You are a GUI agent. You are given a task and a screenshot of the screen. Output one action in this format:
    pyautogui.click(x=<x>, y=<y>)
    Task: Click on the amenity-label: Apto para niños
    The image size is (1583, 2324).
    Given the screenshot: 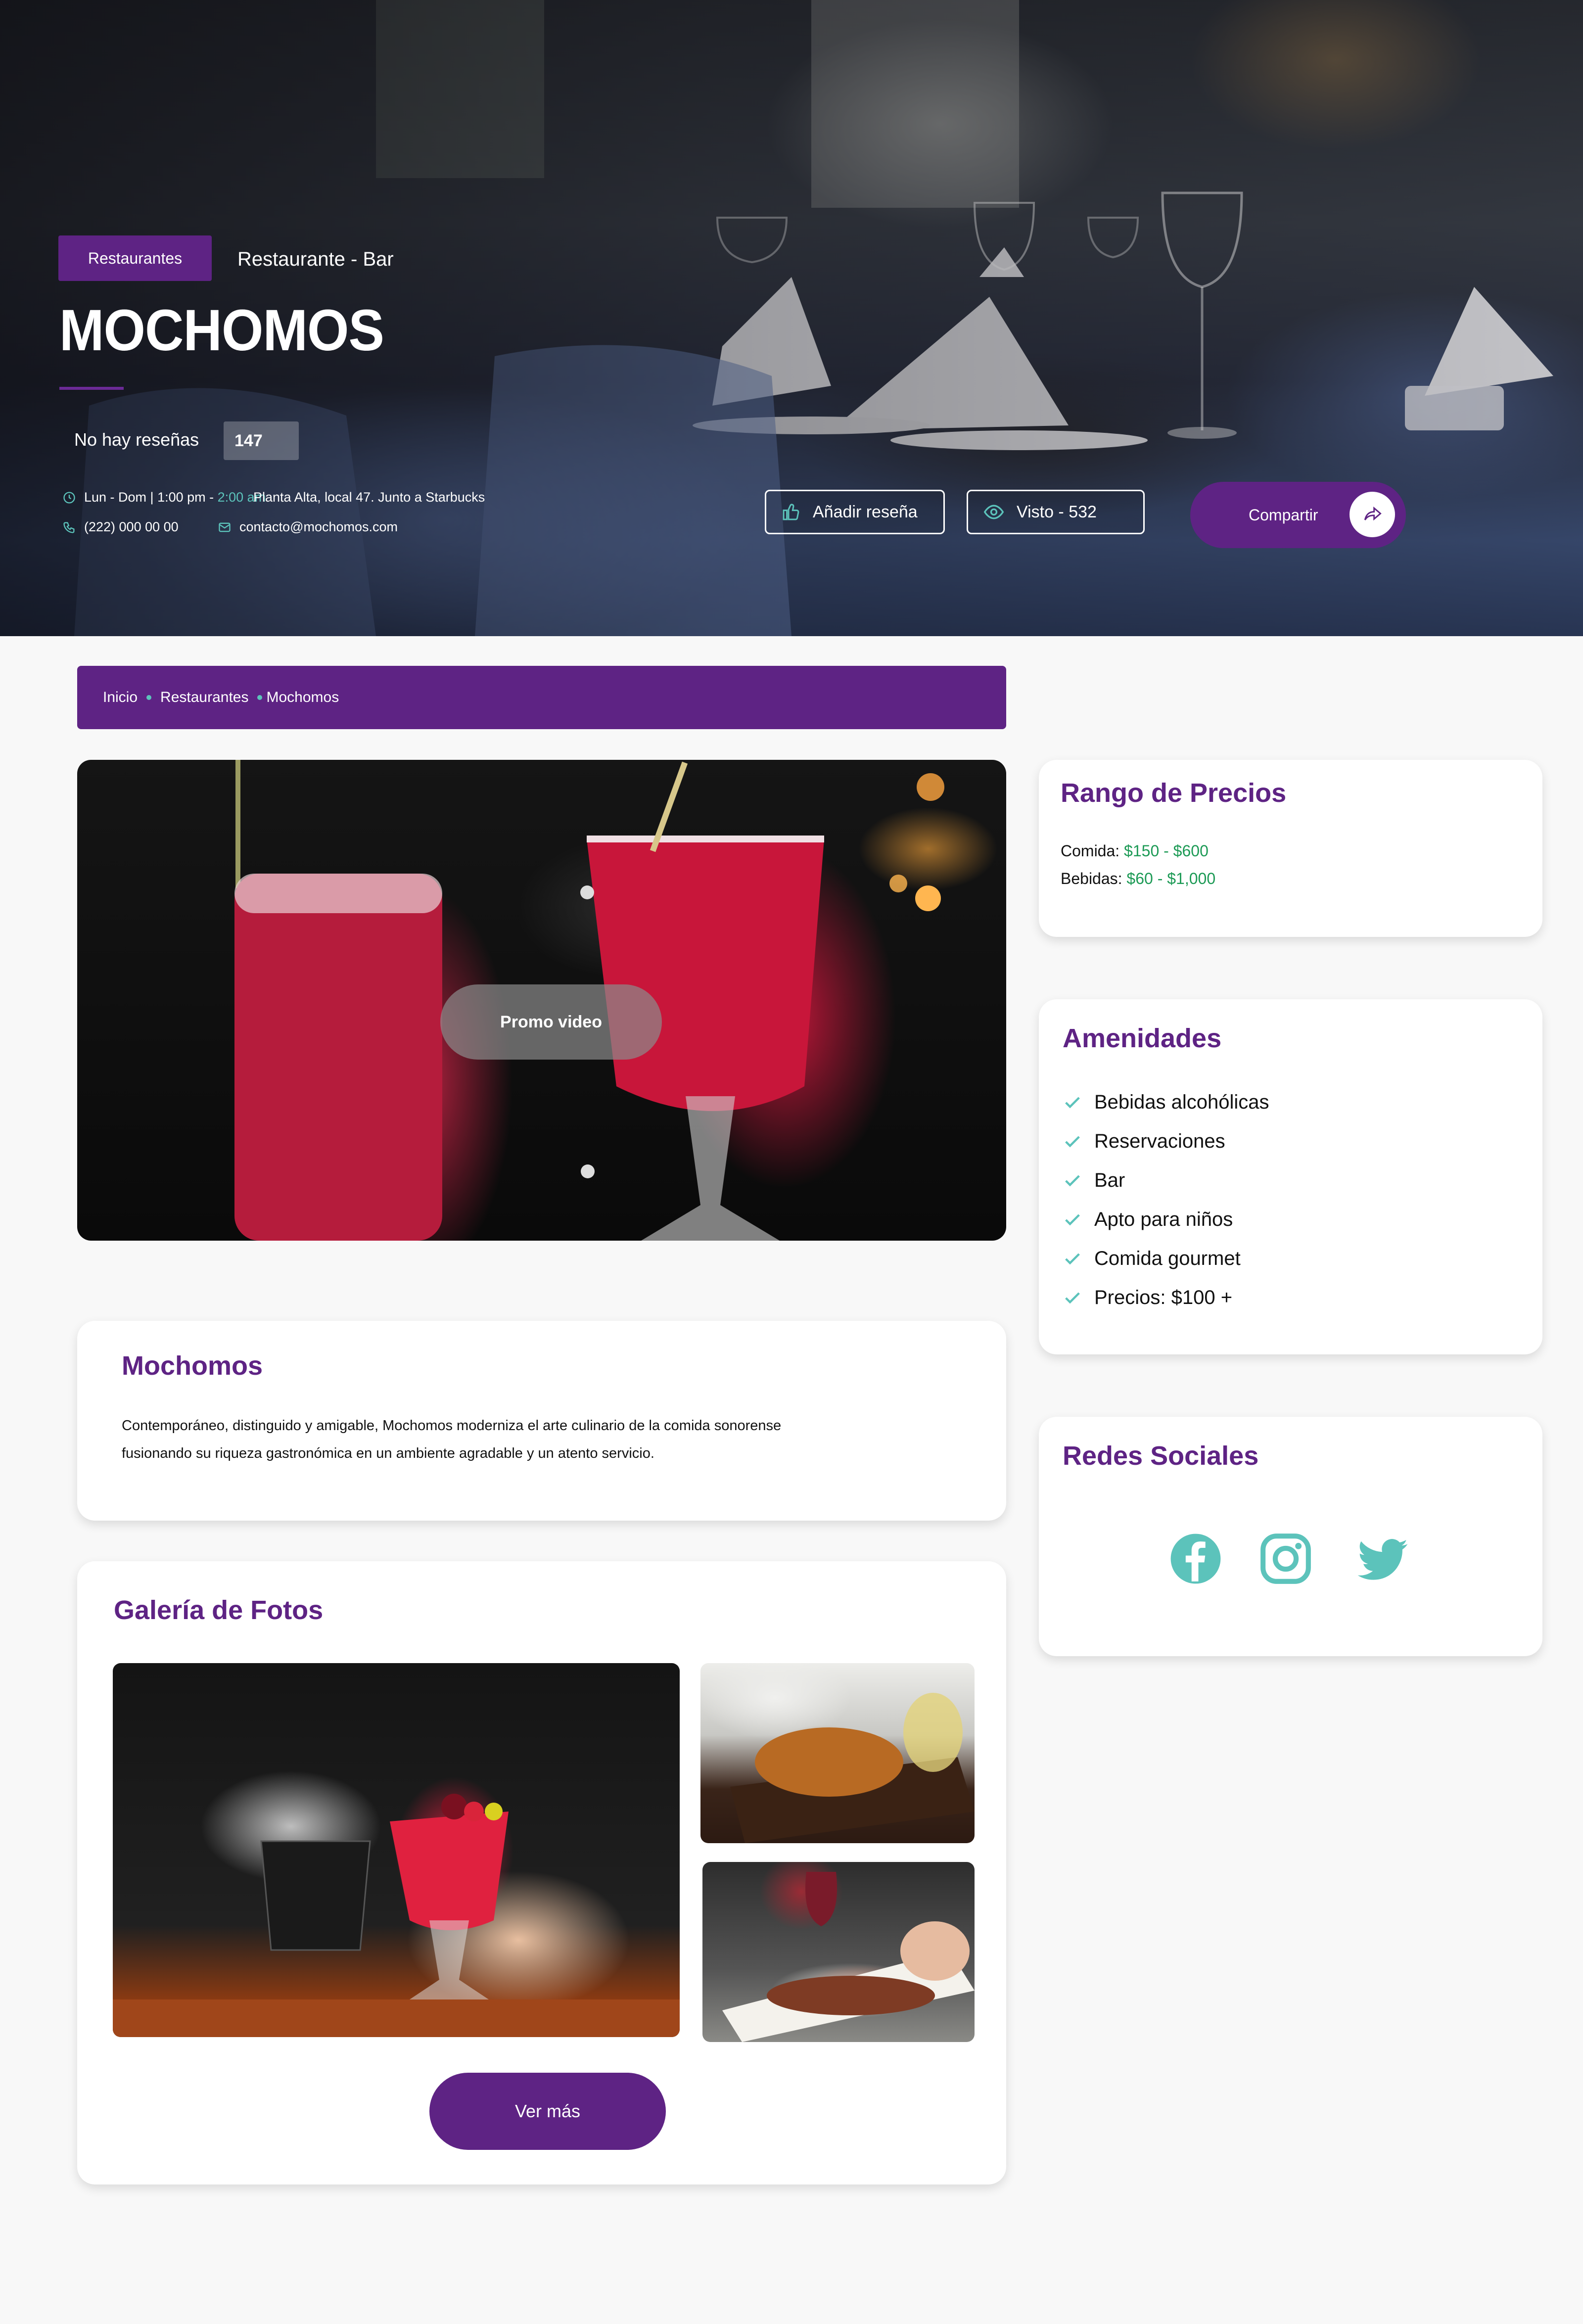 What is the action you would take?
    pyautogui.click(x=1163, y=1219)
    